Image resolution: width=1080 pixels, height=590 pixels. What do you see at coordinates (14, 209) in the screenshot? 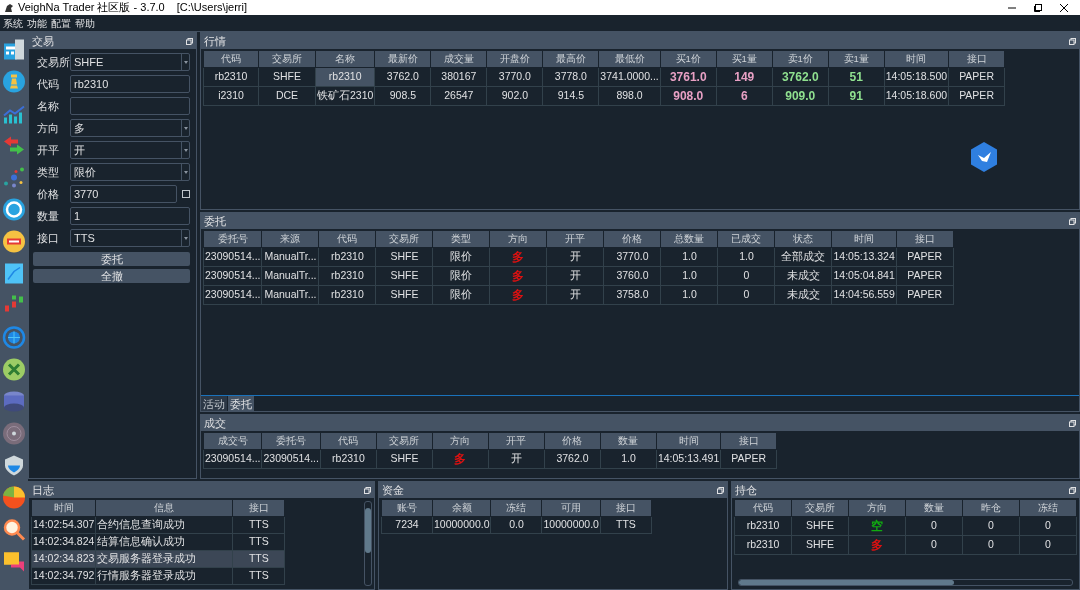
I see `ring-icon` at bounding box center [14, 209].